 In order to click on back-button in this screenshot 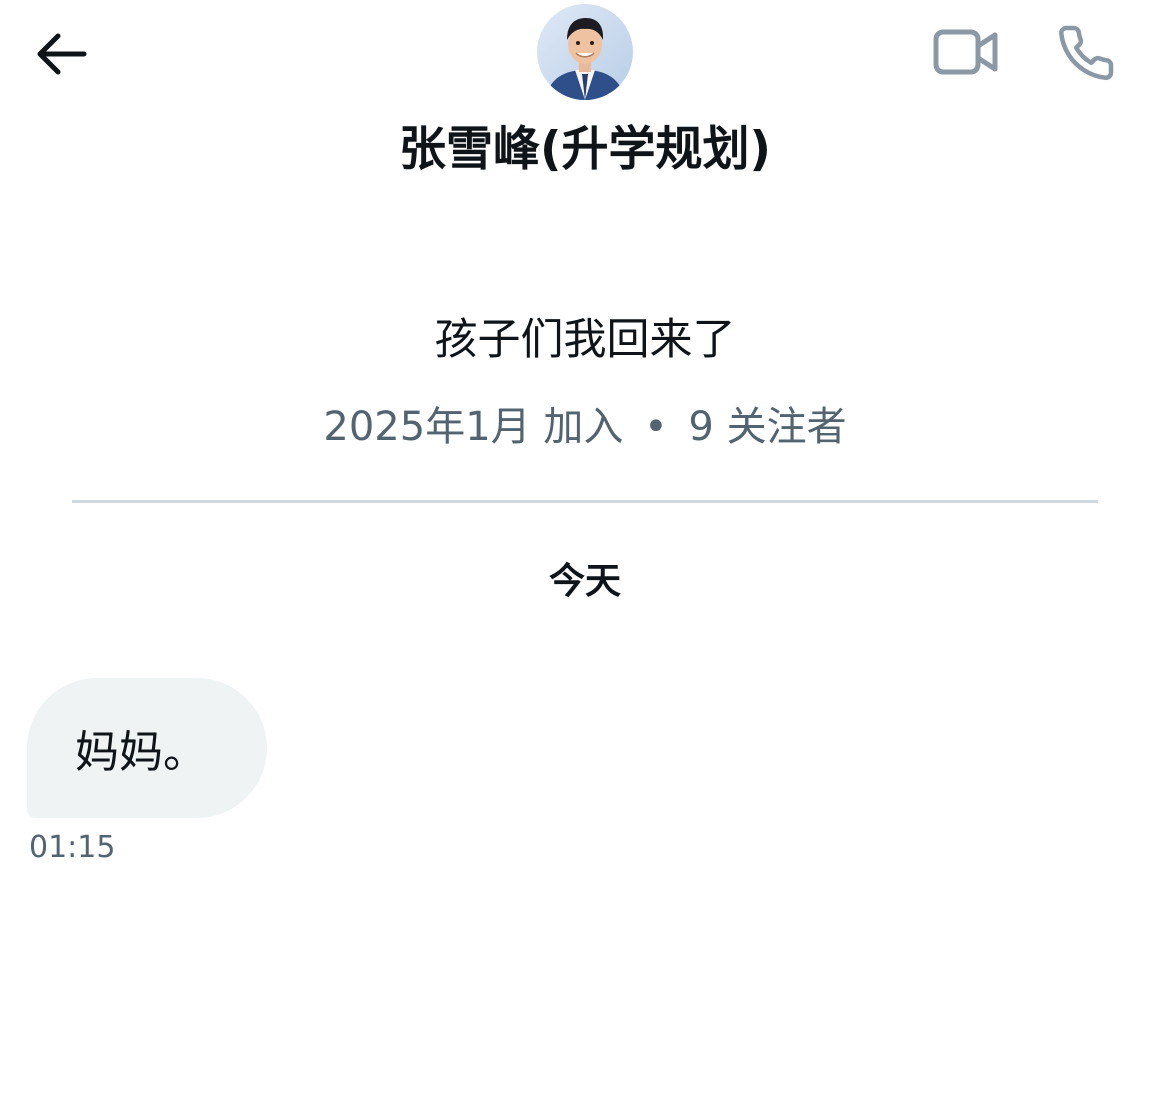, I will do `click(60, 54)`.